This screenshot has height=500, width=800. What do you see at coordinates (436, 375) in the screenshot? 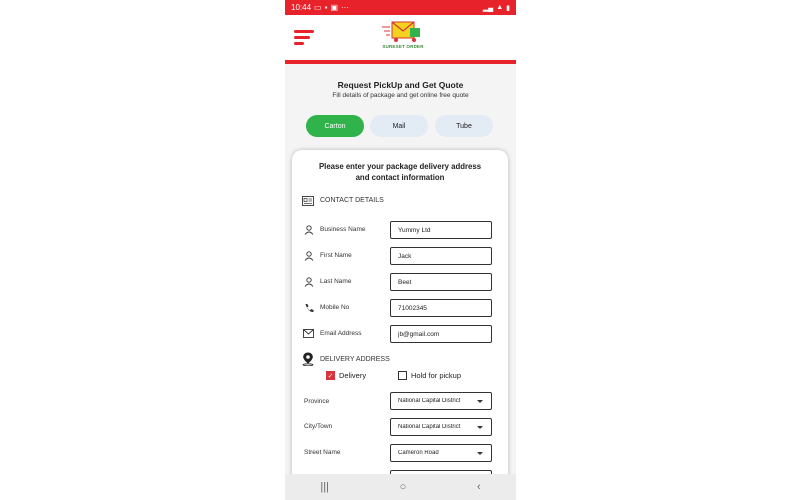
I see `hold-option-label: Hold for pickup` at bounding box center [436, 375].